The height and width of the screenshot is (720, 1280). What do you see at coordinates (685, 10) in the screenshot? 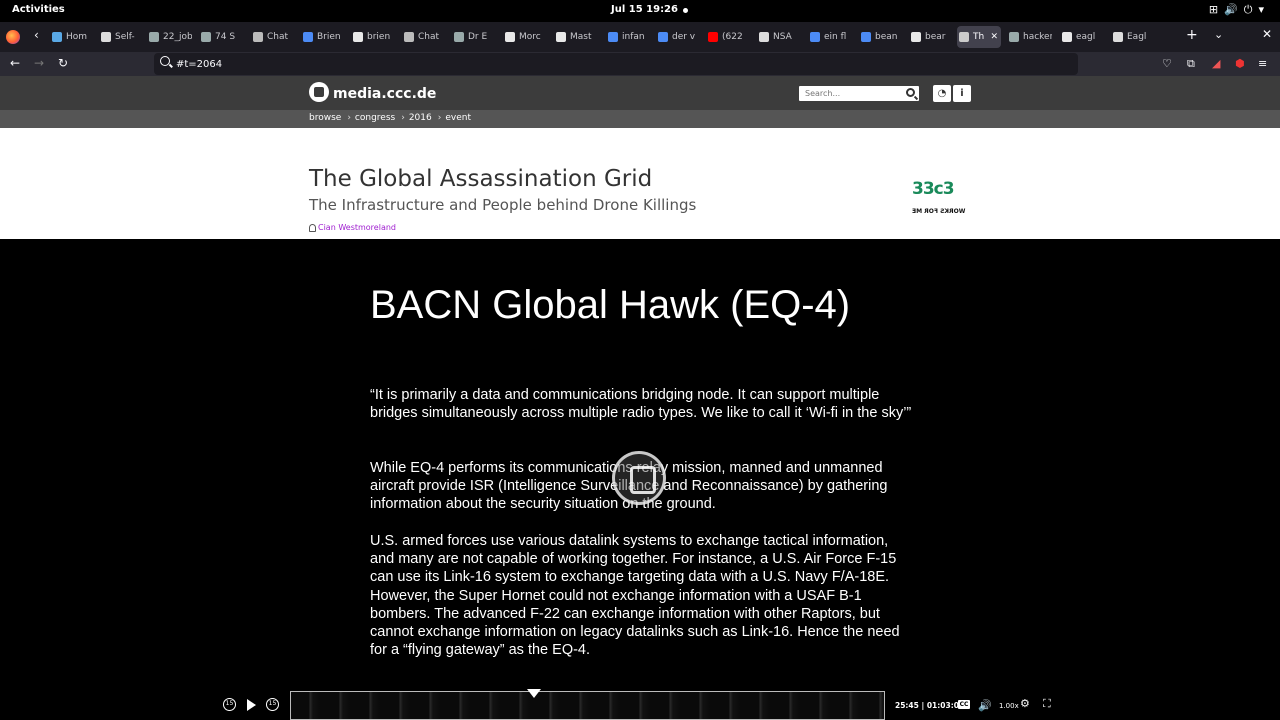
I see `notification-dot` at bounding box center [685, 10].